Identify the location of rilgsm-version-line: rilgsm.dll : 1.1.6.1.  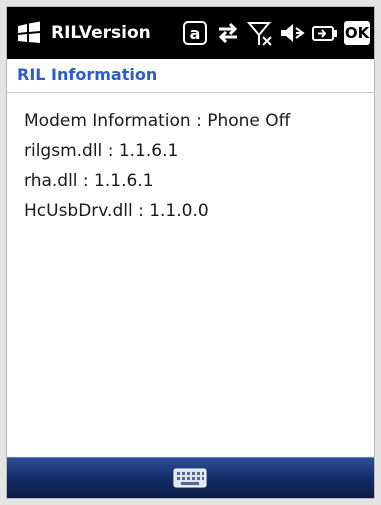
(101, 151).